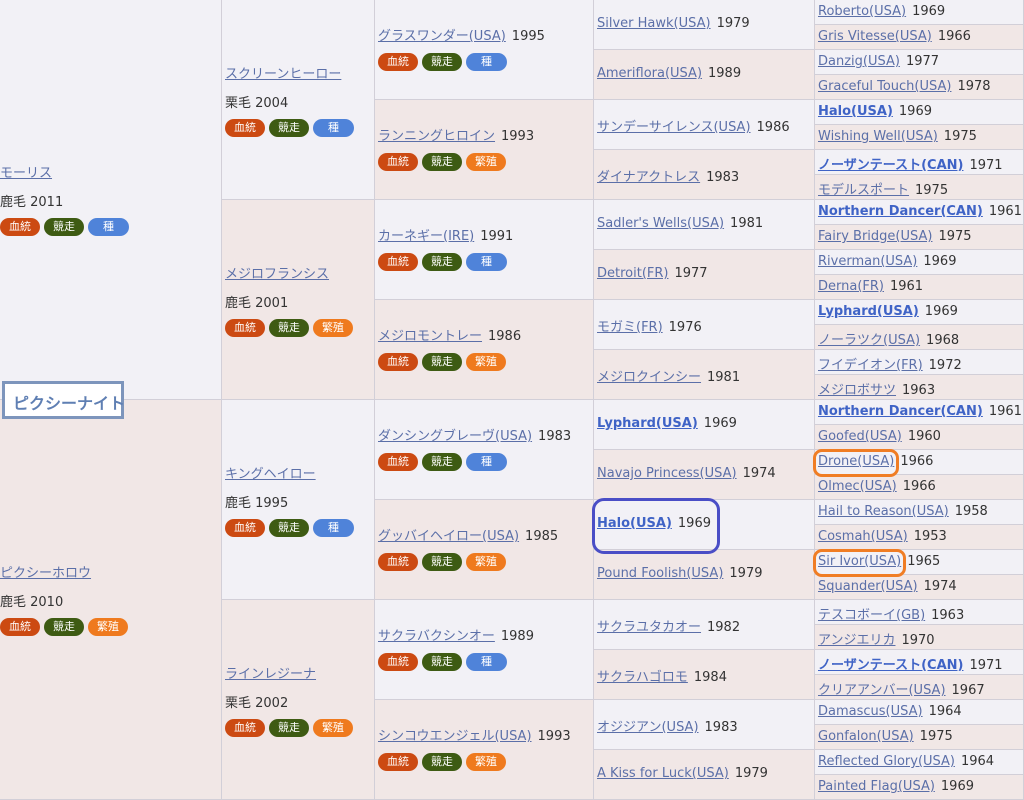 The height and width of the screenshot is (800, 1024). What do you see at coordinates (882, 688) in the screenshot?
I see `horse-name-link: クリアアンバー(USA)` at bounding box center [882, 688].